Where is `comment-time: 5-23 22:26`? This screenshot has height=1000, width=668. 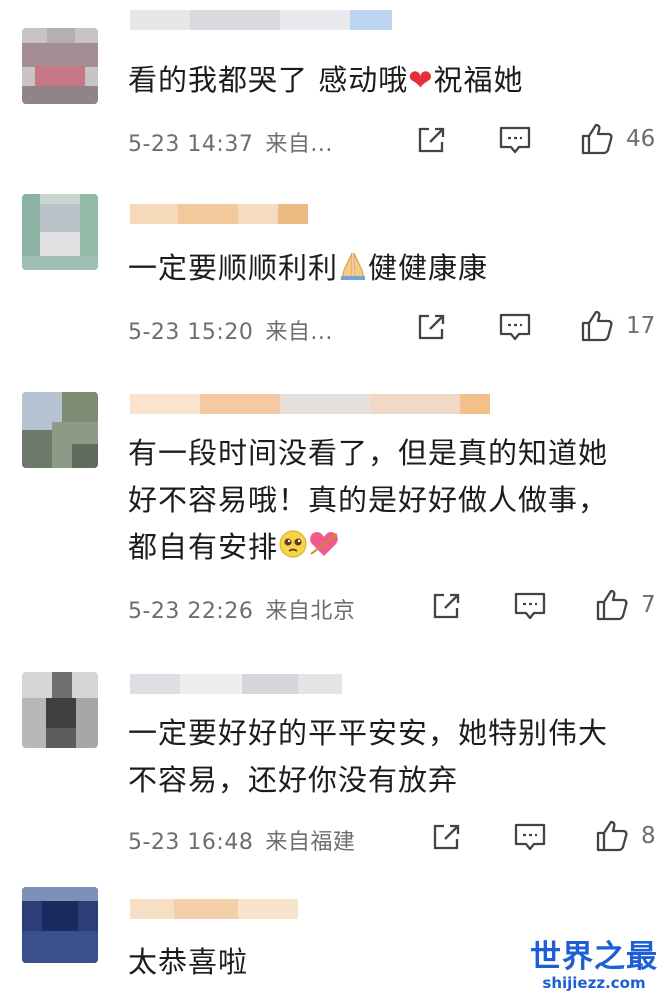
comment-time: 5-23 22:26 is located at coordinates (191, 611).